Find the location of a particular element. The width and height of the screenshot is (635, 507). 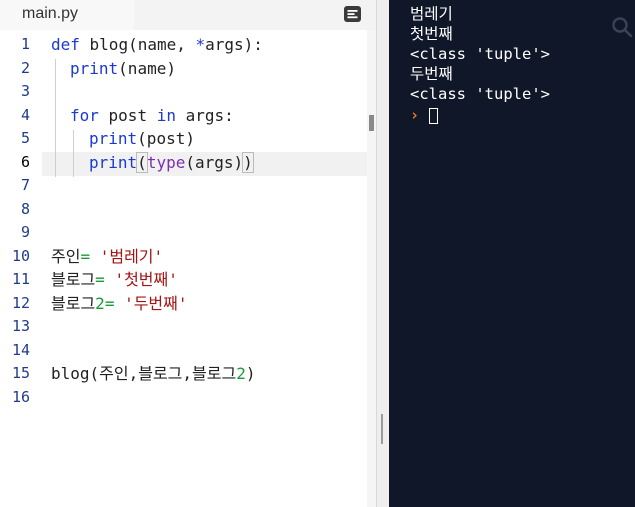

code-line-12: 블로그2= '두번째' is located at coordinates (119, 304).